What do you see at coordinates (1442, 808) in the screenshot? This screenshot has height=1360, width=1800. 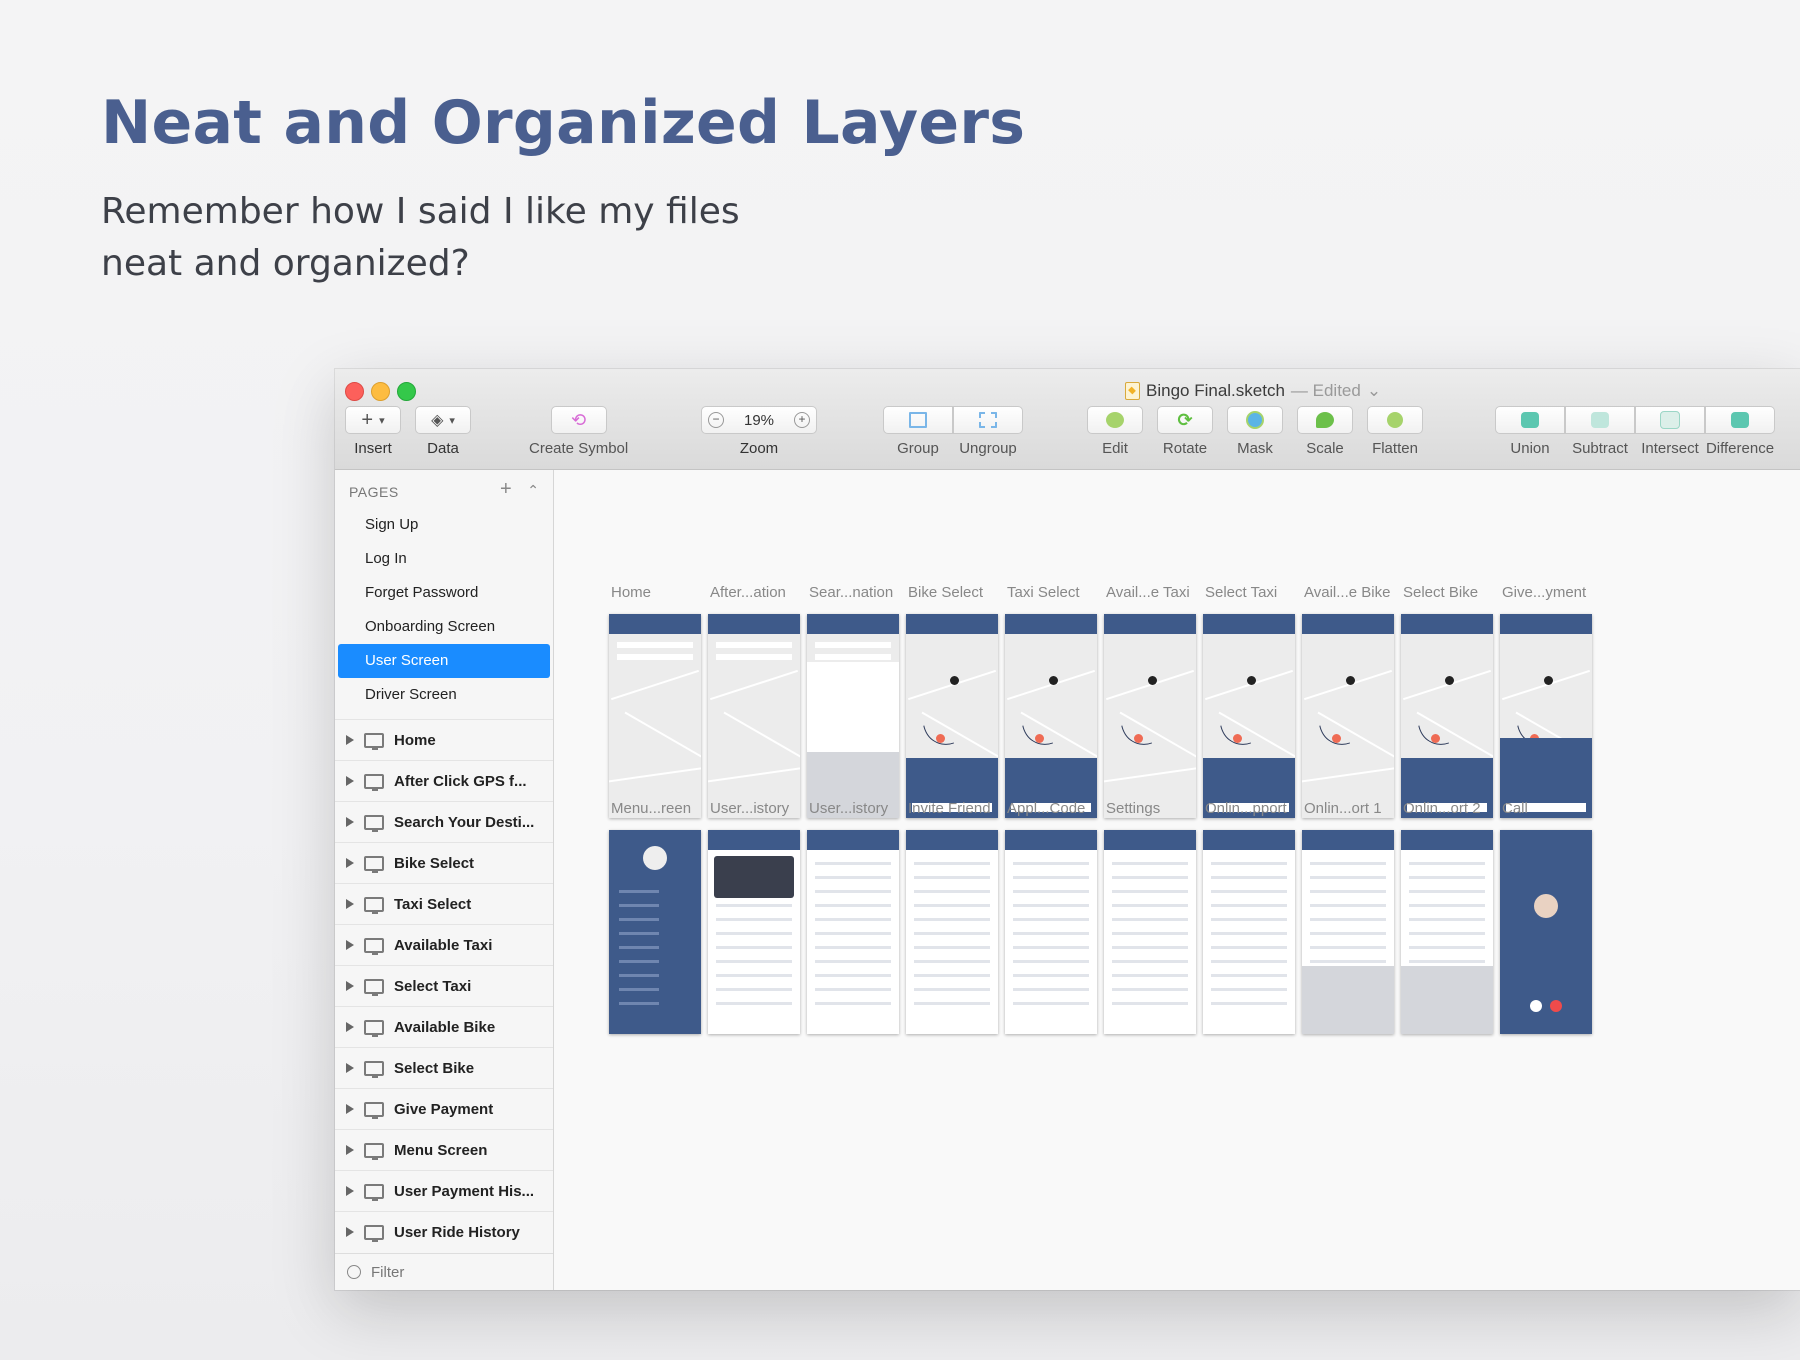 I see `artboard-title: Onlin...ort 2` at bounding box center [1442, 808].